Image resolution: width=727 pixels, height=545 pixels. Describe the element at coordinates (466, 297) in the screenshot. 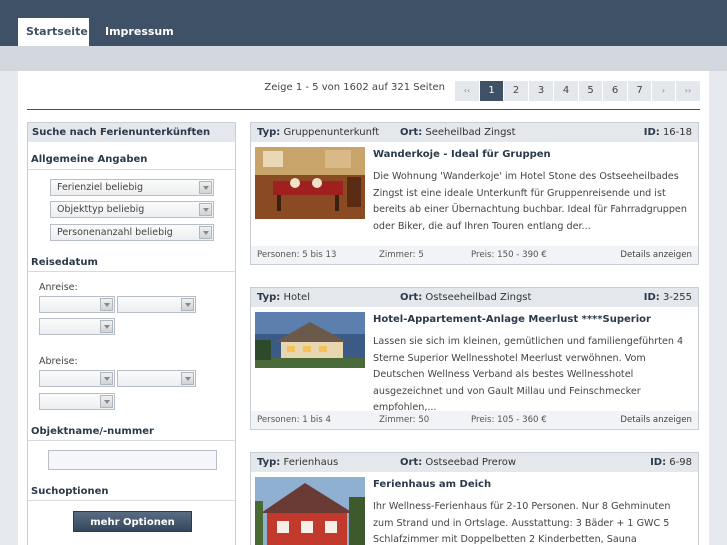

I see `listing-place: Ort: Ostseeheilbad Zingst` at that location.